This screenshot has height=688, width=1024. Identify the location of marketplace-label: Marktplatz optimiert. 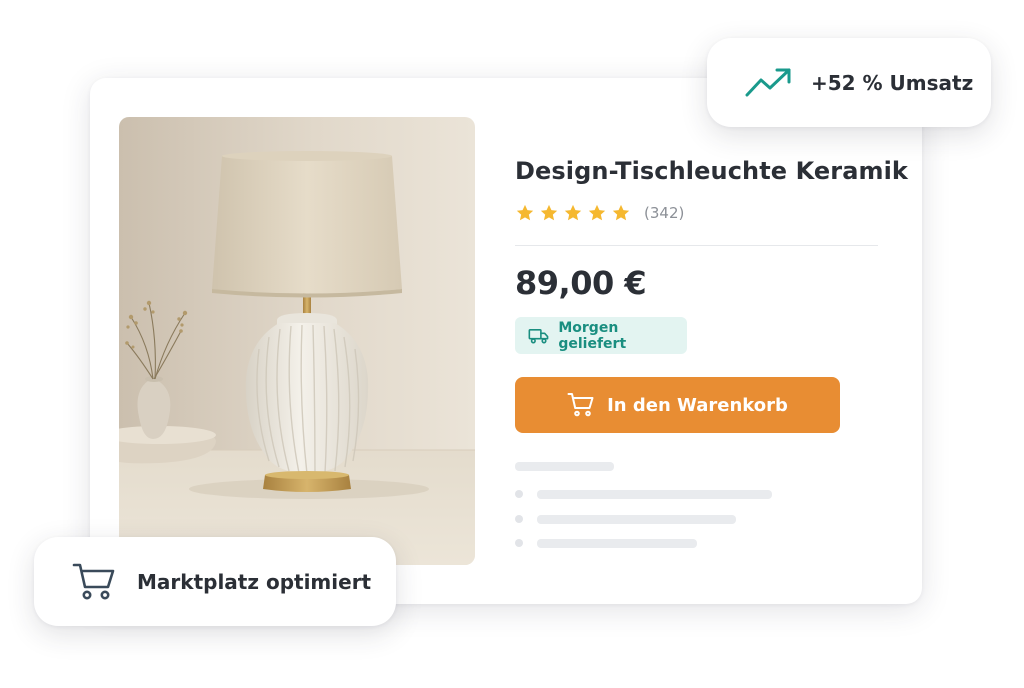
(254, 581).